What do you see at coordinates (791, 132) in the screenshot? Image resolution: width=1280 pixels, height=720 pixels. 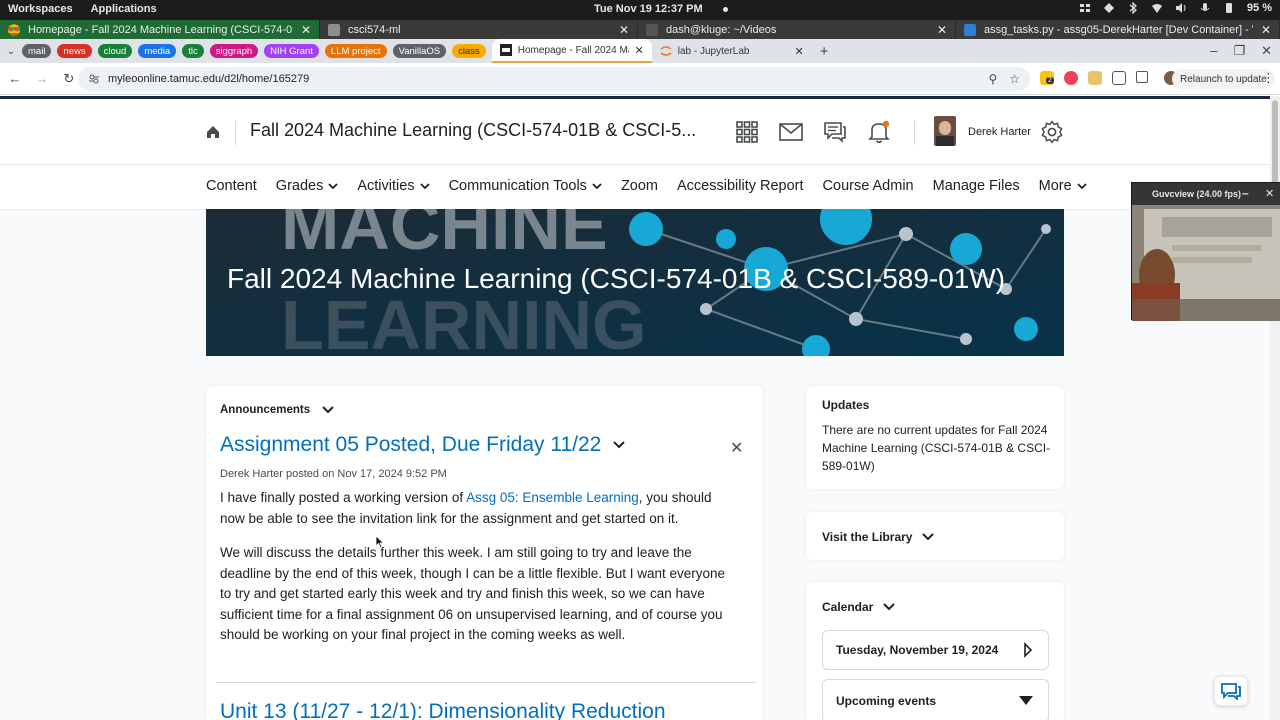 I see `mail-icon` at bounding box center [791, 132].